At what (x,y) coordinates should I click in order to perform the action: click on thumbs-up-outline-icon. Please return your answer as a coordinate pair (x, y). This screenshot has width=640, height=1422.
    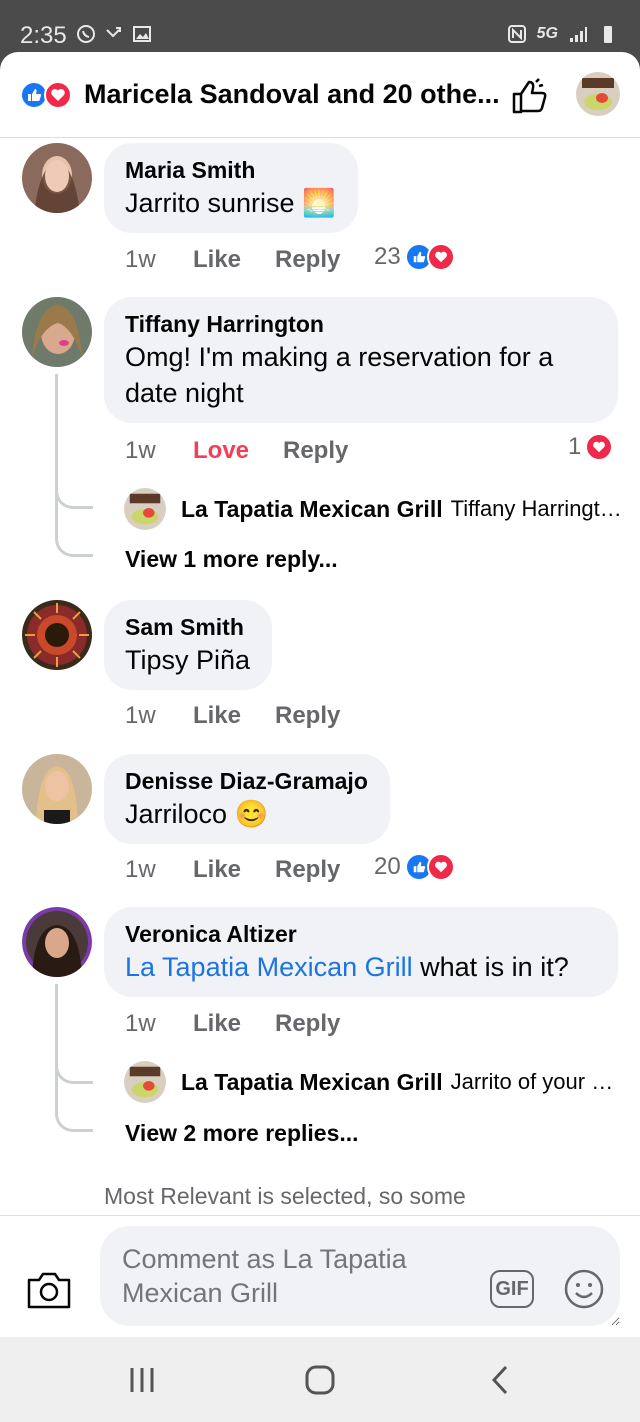
    Looking at the image, I should click on (530, 96).